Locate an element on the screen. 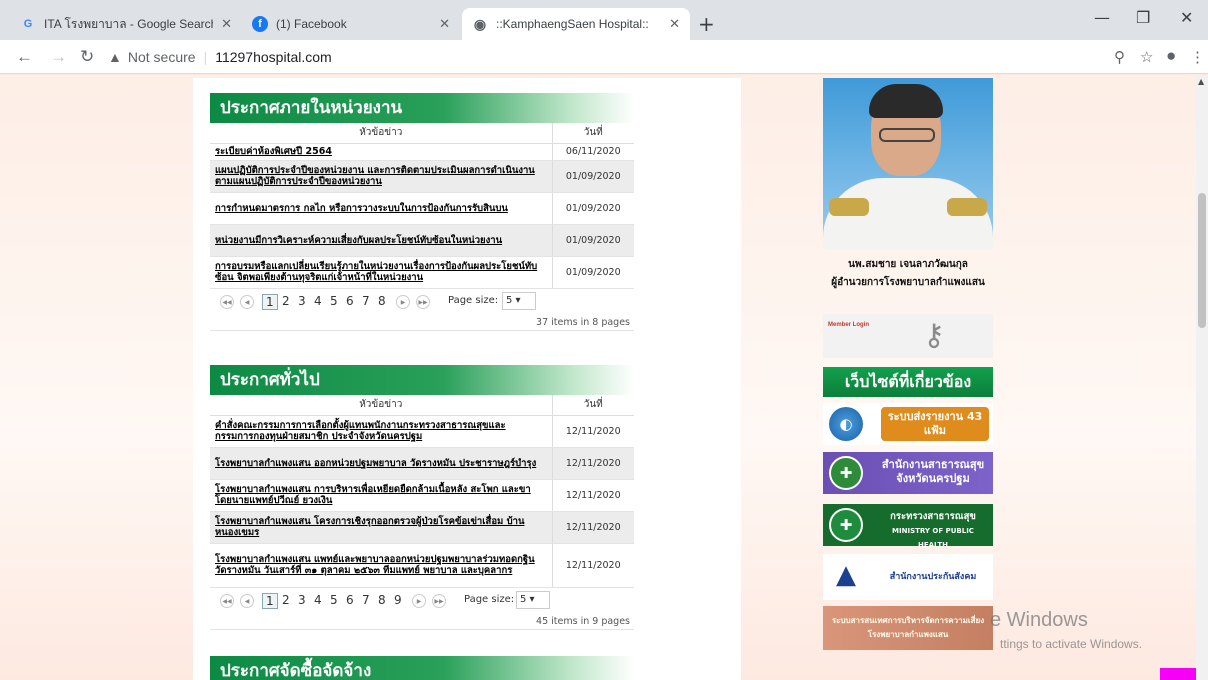 The width and height of the screenshot is (1208, 680). tab-google-search: G ITA โรงพยาบาล - Google Search ✕ is located at coordinates (126, 24).